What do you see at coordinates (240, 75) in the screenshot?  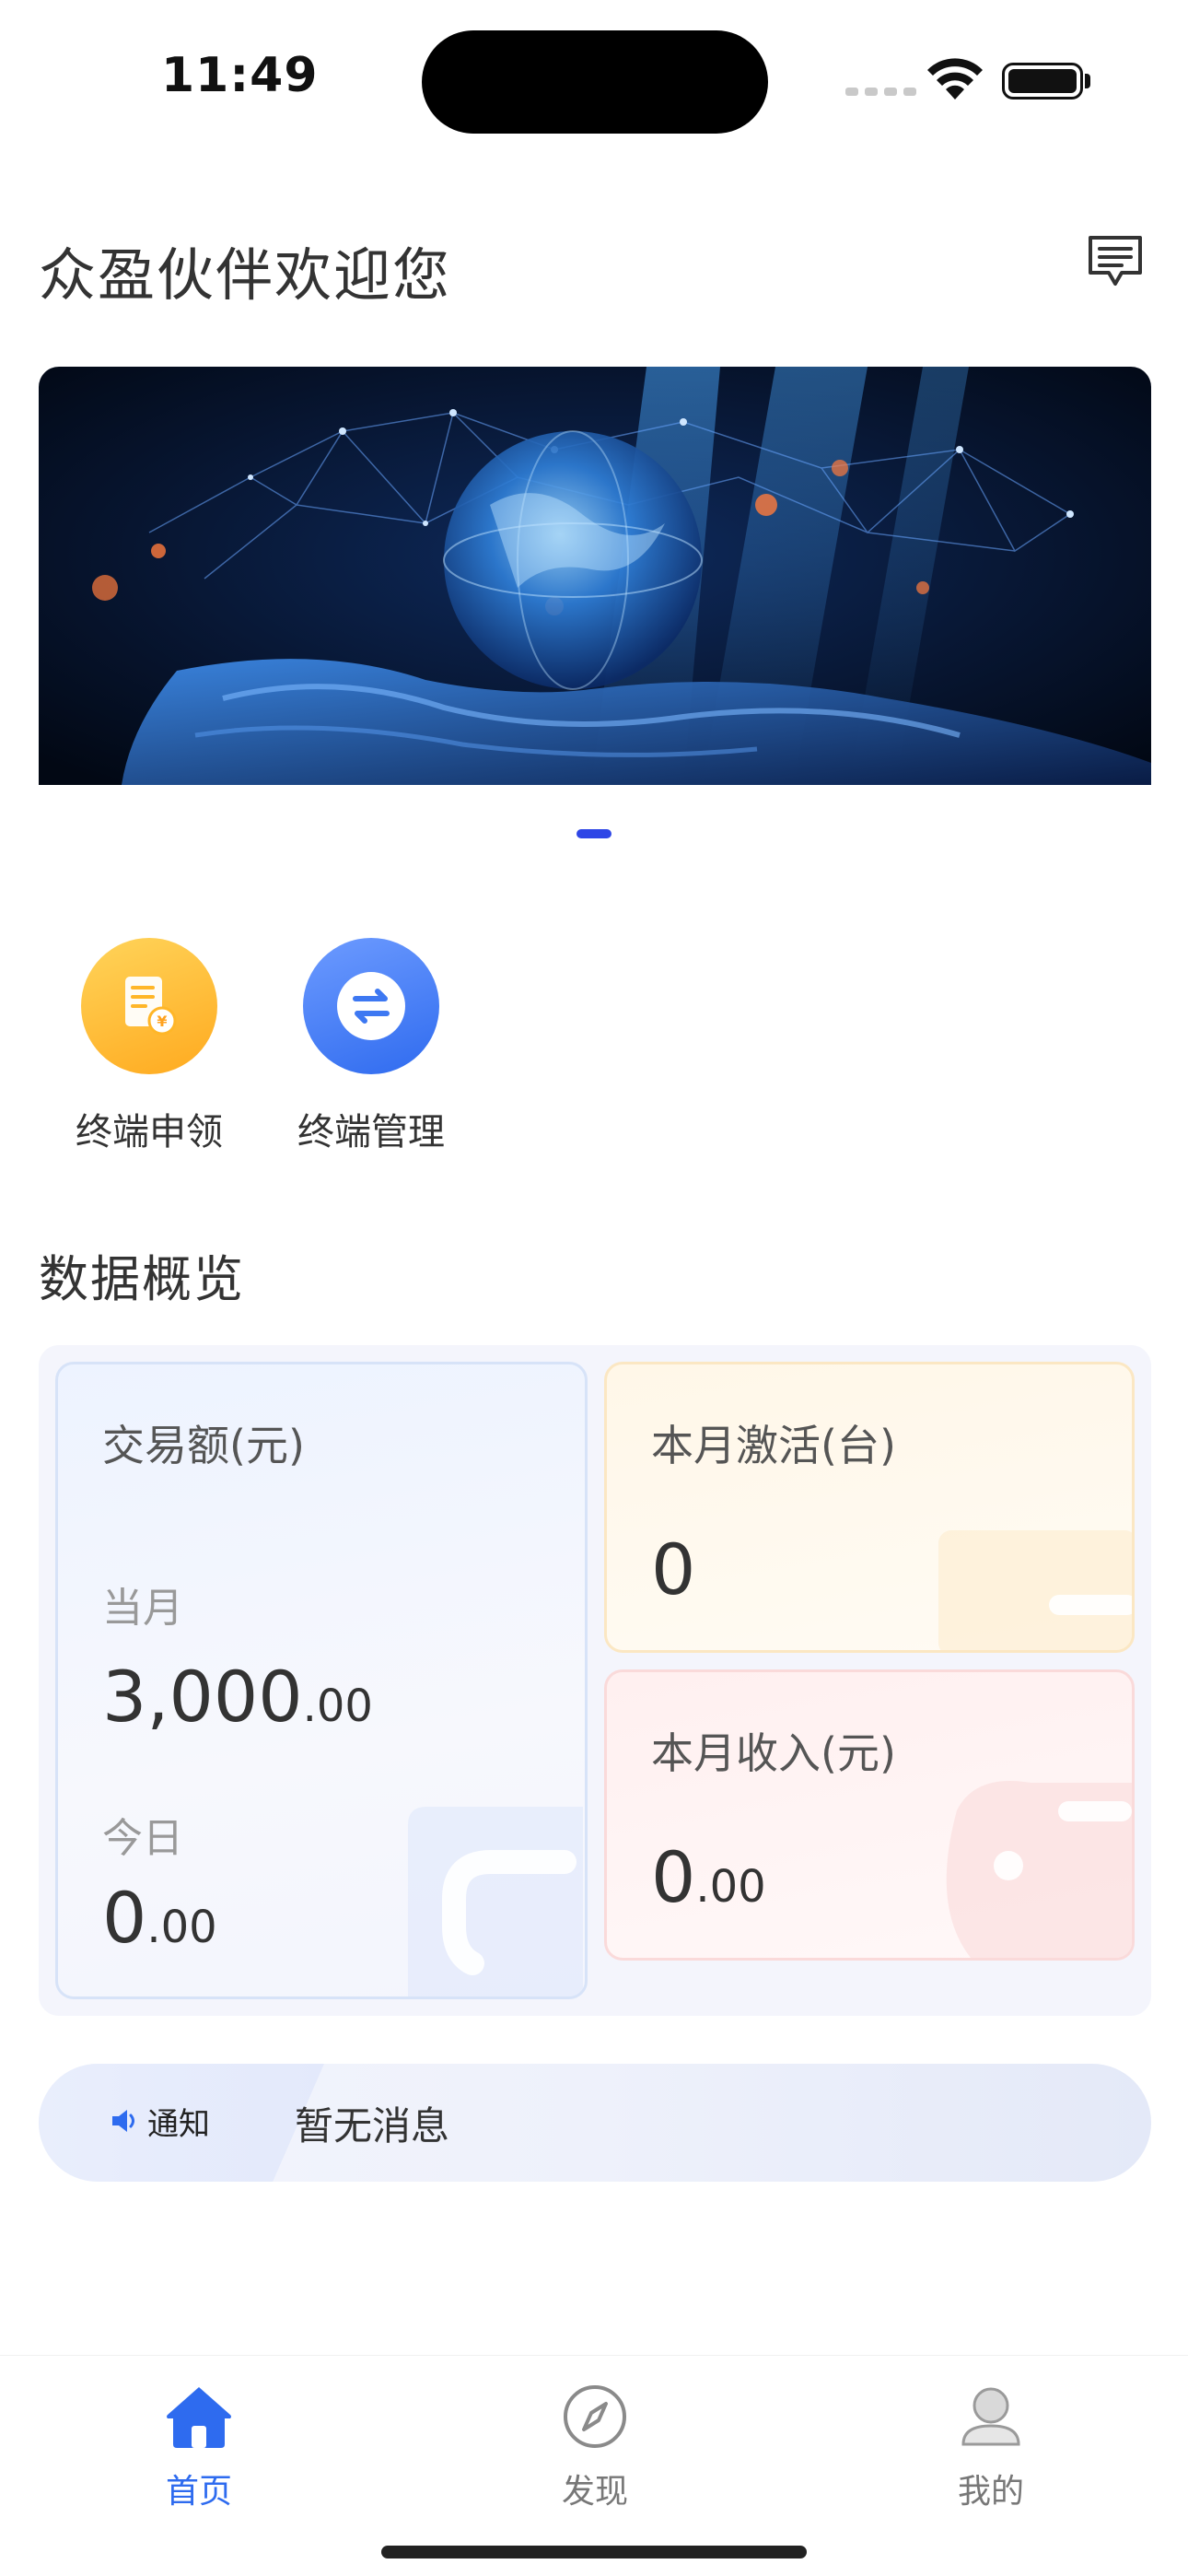 I see `status-time: 11:49` at bounding box center [240, 75].